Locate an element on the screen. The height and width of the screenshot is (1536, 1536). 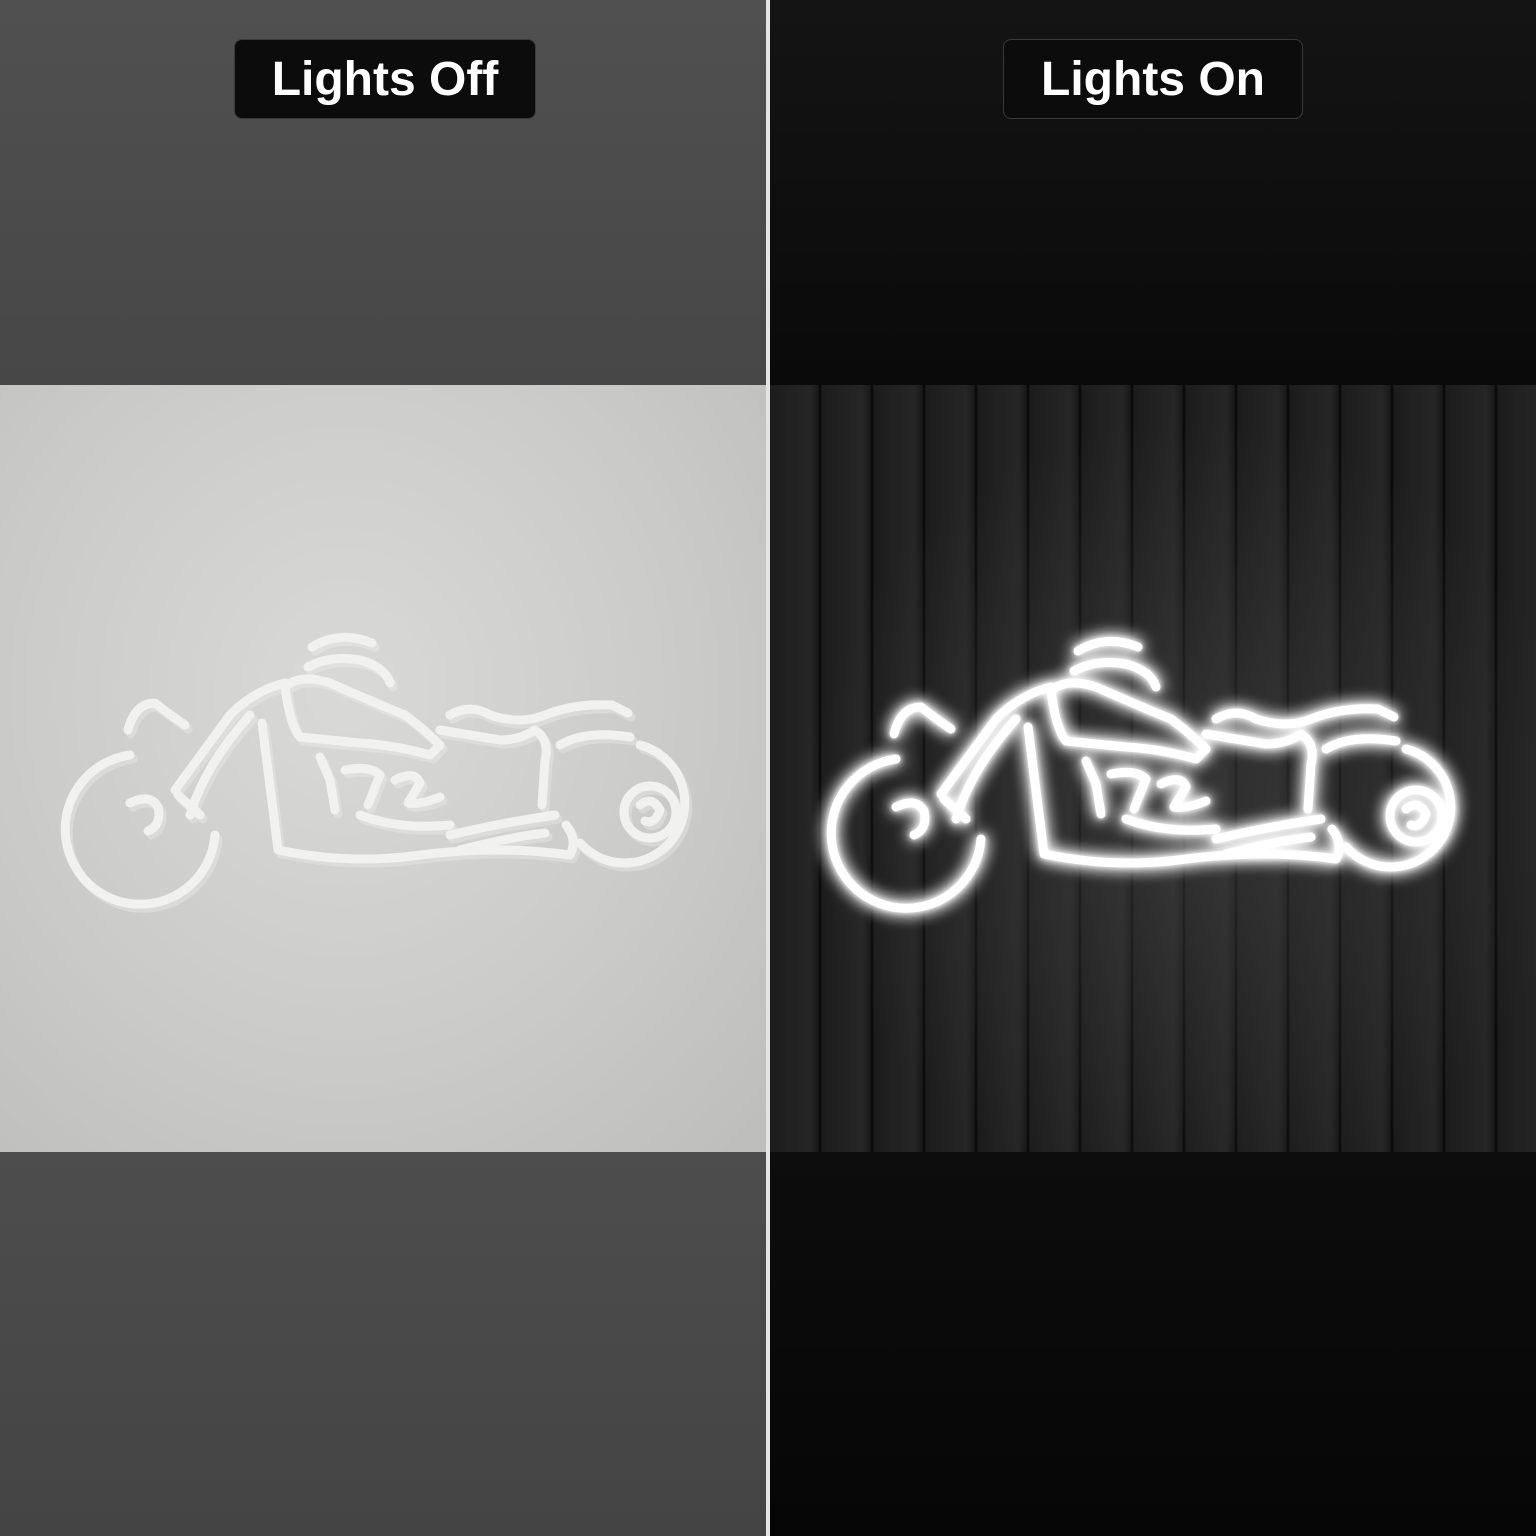
motorcycle-neon-sign-on is located at coordinates (1141, 774).